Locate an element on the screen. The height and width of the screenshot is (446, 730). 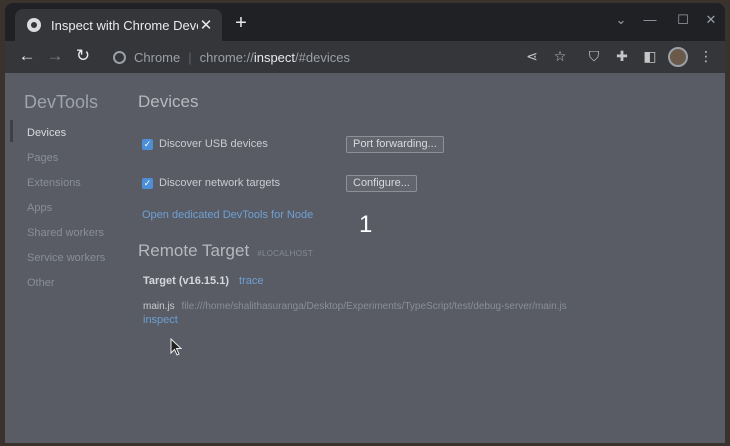
trace-link: trace is located at coordinates (251, 281).